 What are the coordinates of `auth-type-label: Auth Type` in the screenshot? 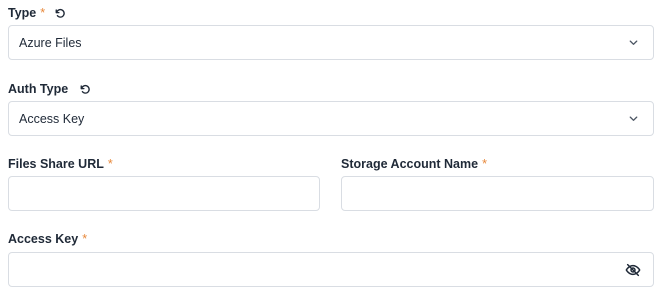 It's located at (38, 89).